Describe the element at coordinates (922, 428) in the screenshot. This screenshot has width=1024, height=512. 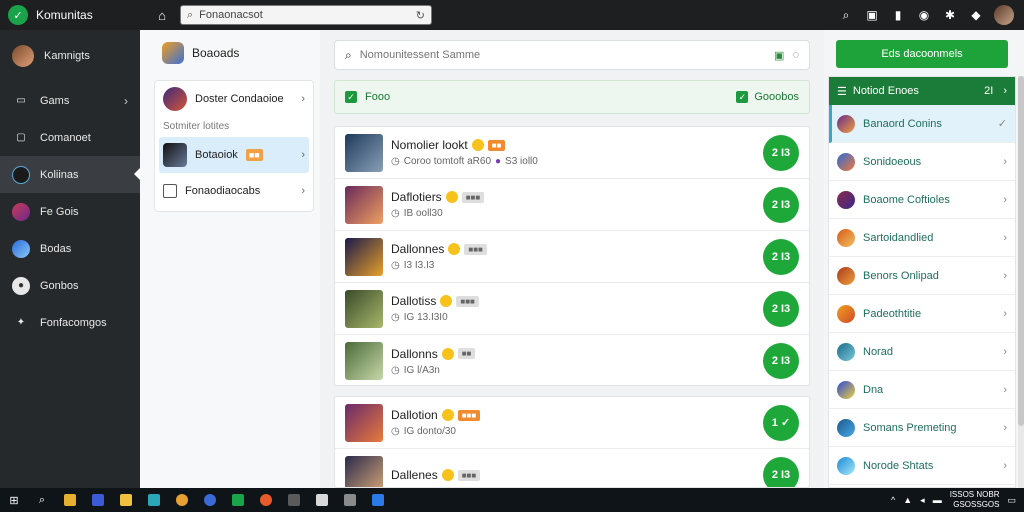
I see `right-list-item: Somans Premeting ›` at that location.